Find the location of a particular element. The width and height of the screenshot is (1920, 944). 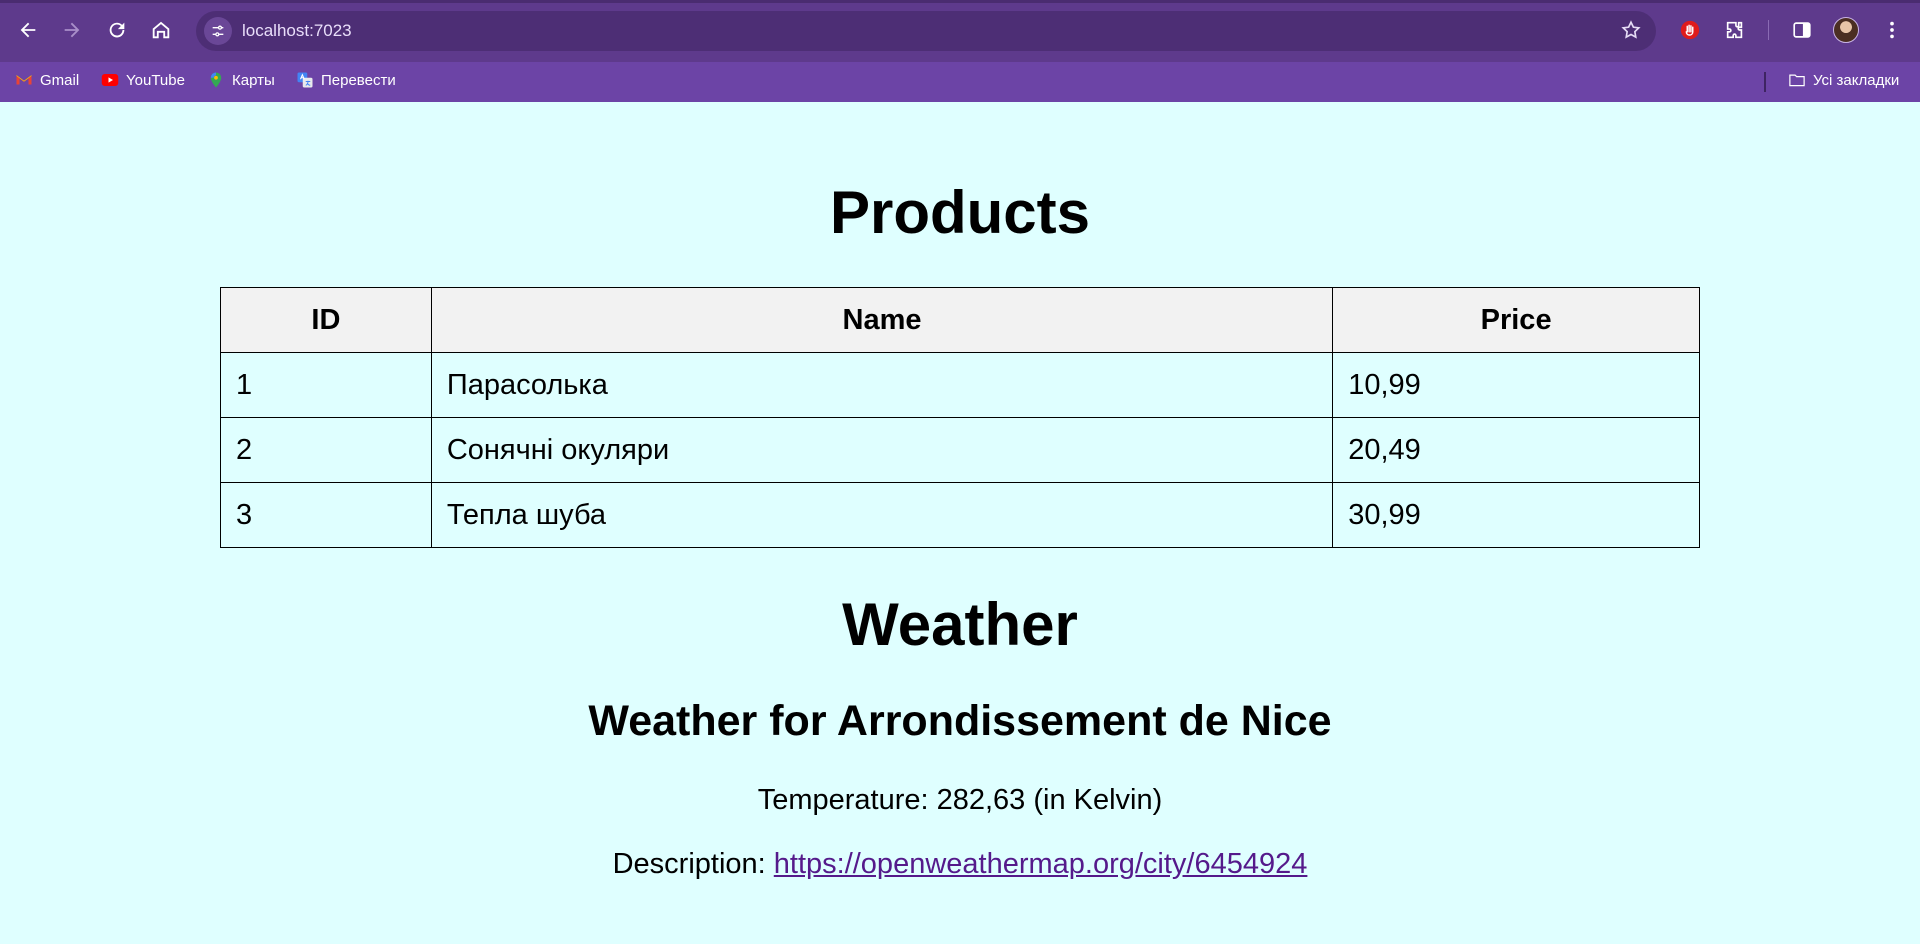

products-heading: Products is located at coordinates (960, 212).